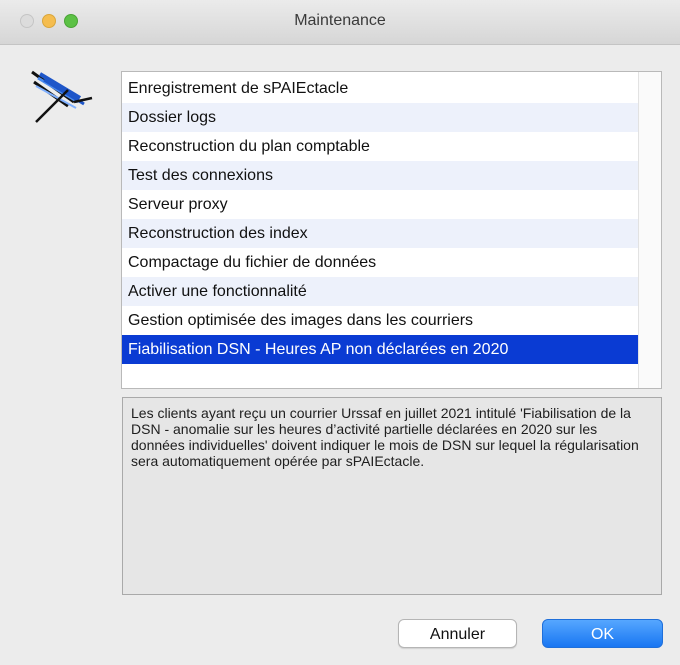 Image resolution: width=680 pixels, height=665 pixels. Describe the element at coordinates (457, 633) in the screenshot. I see `cancel-button: Annuler` at that location.